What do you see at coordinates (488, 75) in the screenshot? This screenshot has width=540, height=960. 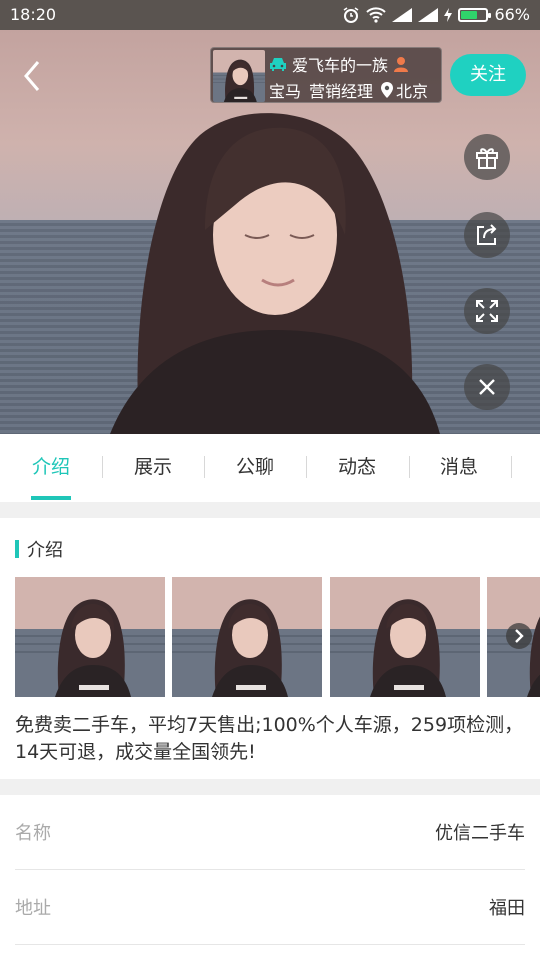 I see `follow-button: 关注` at bounding box center [488, 75].